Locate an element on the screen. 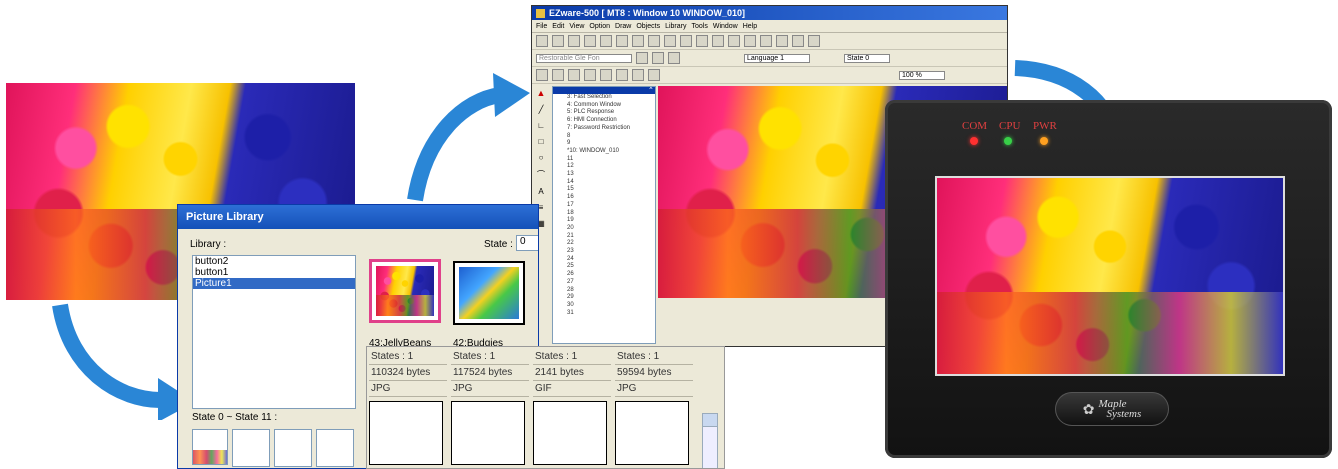 The width and height of the screenshot is (1338, 469). menu-tools: Tools is located at coordinates (700, 26).